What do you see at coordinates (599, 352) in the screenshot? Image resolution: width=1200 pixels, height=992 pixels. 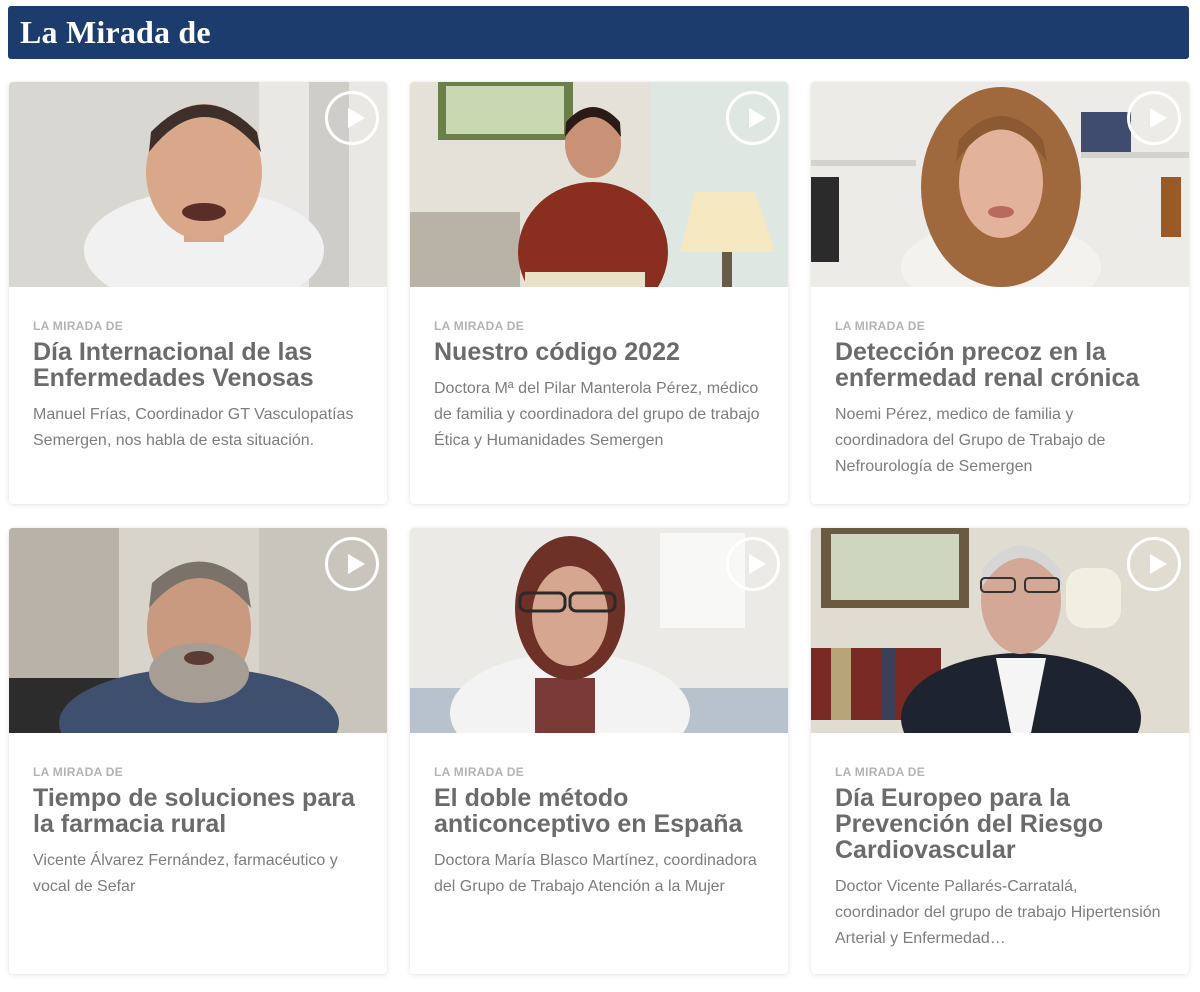 I see `card-title: Nuestro código 2022` at bounding box center [599, 352].